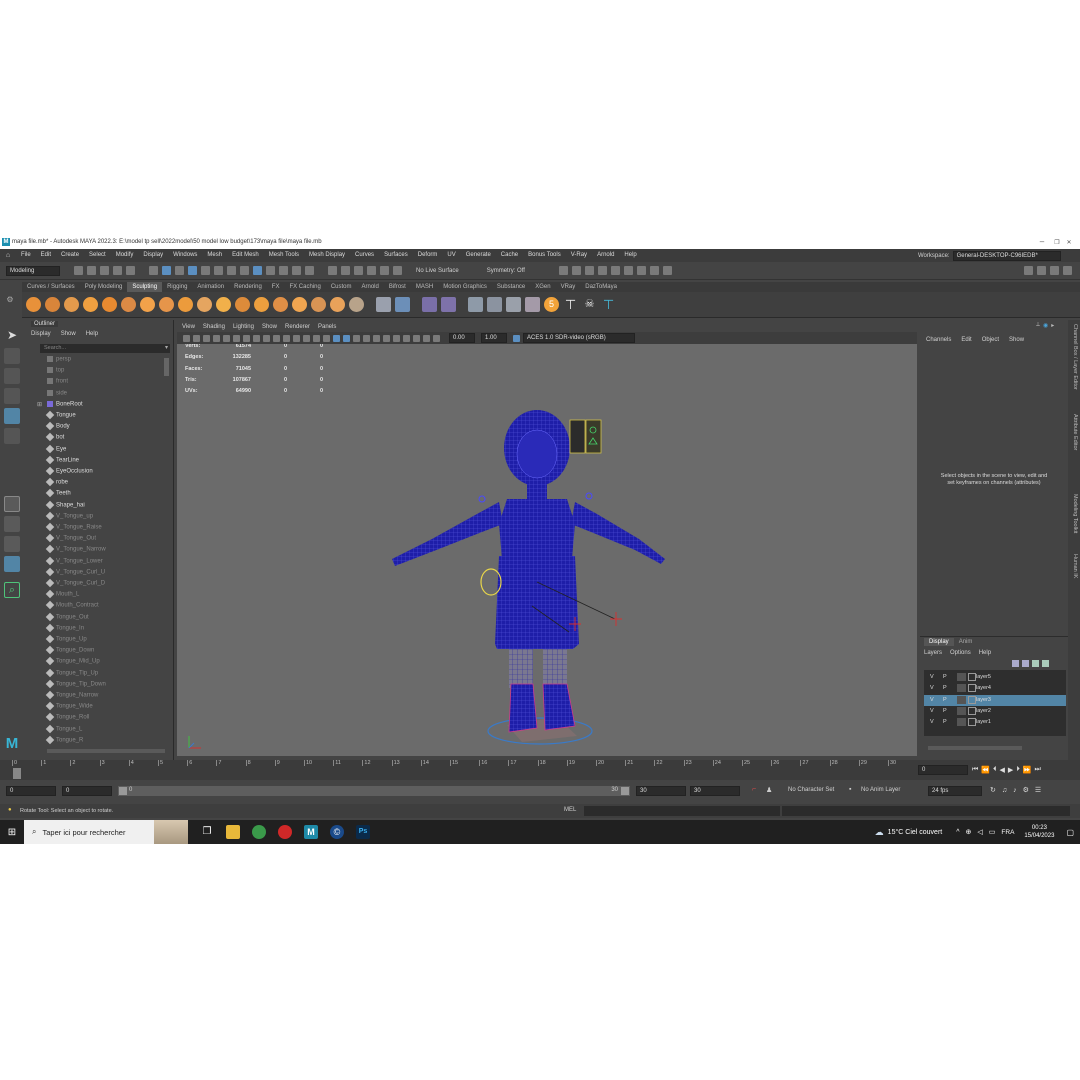 The width and height of the screenshot is (1080, 1080). What do you see at coordinates (336, 338) in the screenshot?
I see `textured-icon` at bounding box center [336, 338].